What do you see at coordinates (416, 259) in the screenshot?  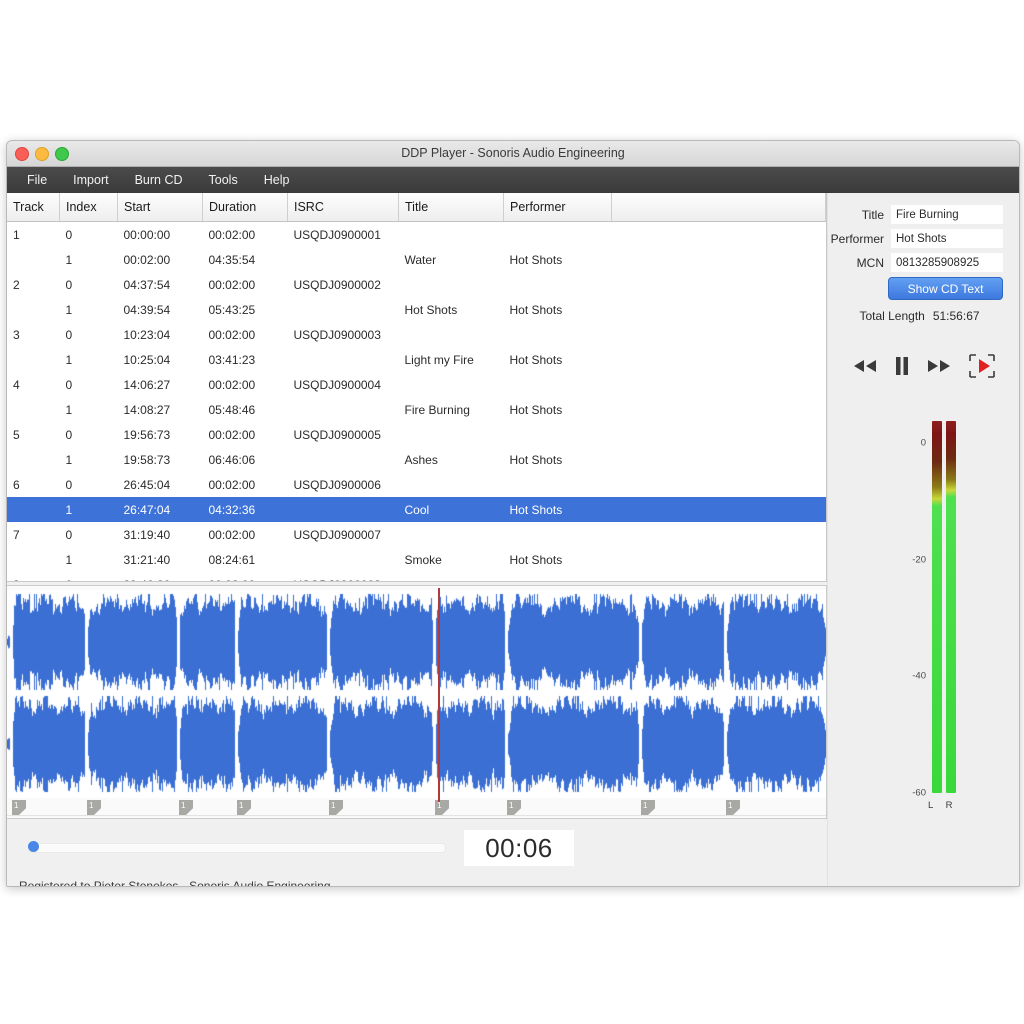 I see `table-row: 1 00:02:00 04:35:54 Water Hot Shots` at bounding box center [416, 259].